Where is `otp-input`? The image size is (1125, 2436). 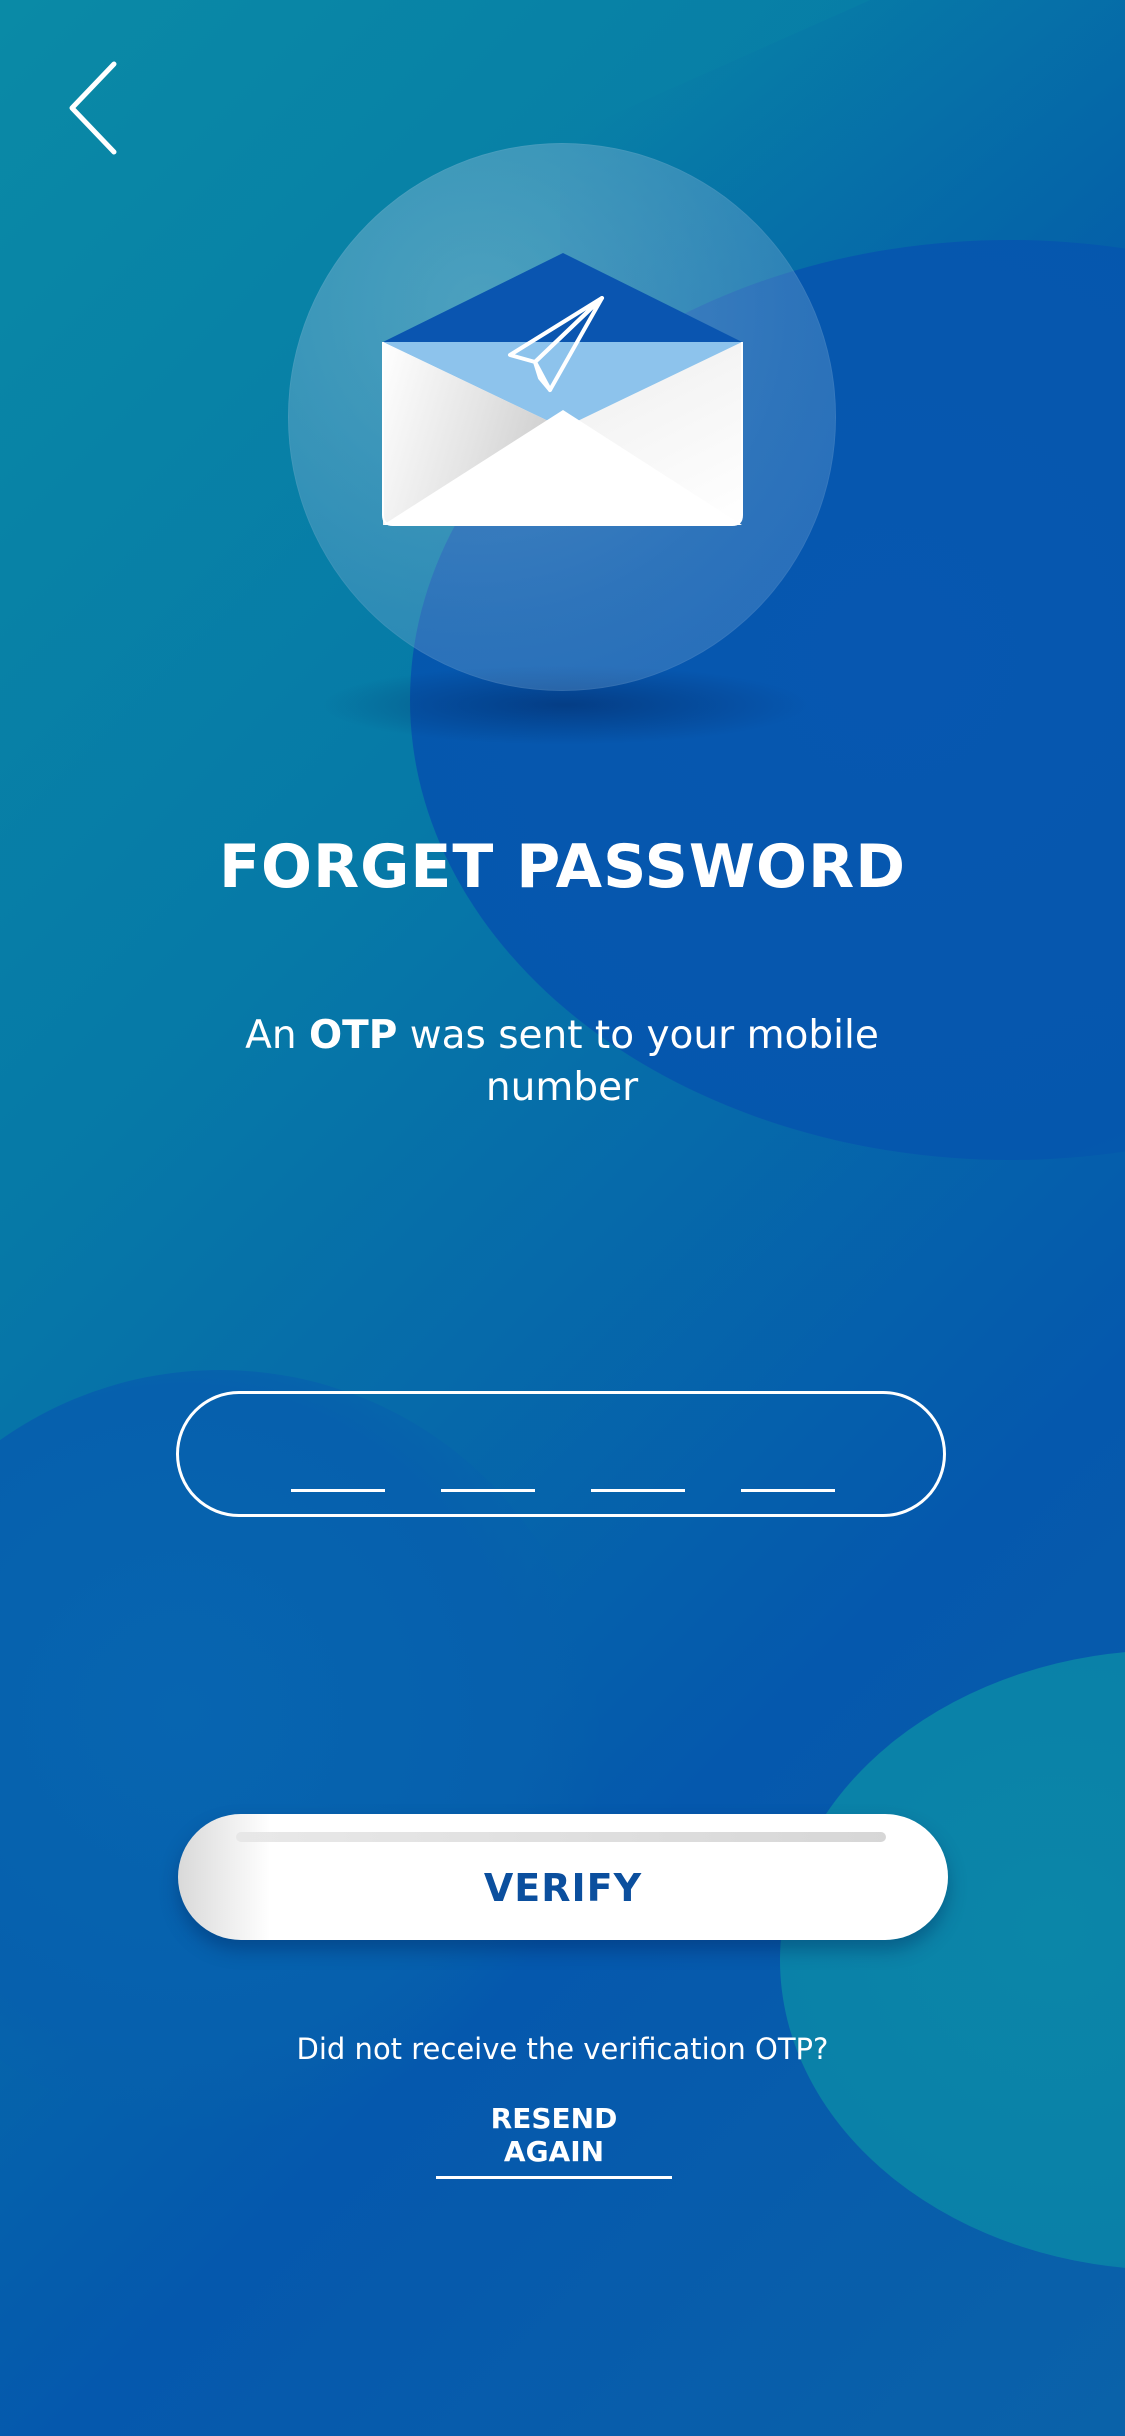 otp-input is located at coordinates (561, 1454).